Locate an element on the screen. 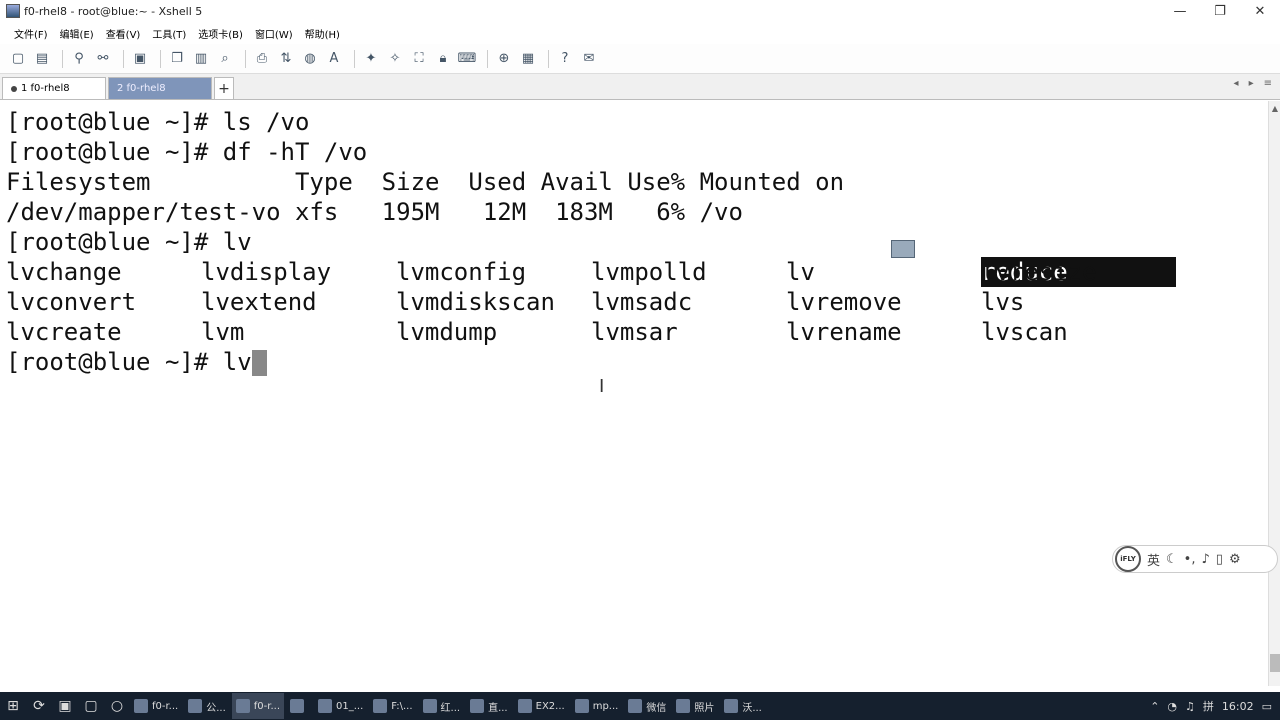  xmanager-icon: ✧ is located at coordinates (395, 59).